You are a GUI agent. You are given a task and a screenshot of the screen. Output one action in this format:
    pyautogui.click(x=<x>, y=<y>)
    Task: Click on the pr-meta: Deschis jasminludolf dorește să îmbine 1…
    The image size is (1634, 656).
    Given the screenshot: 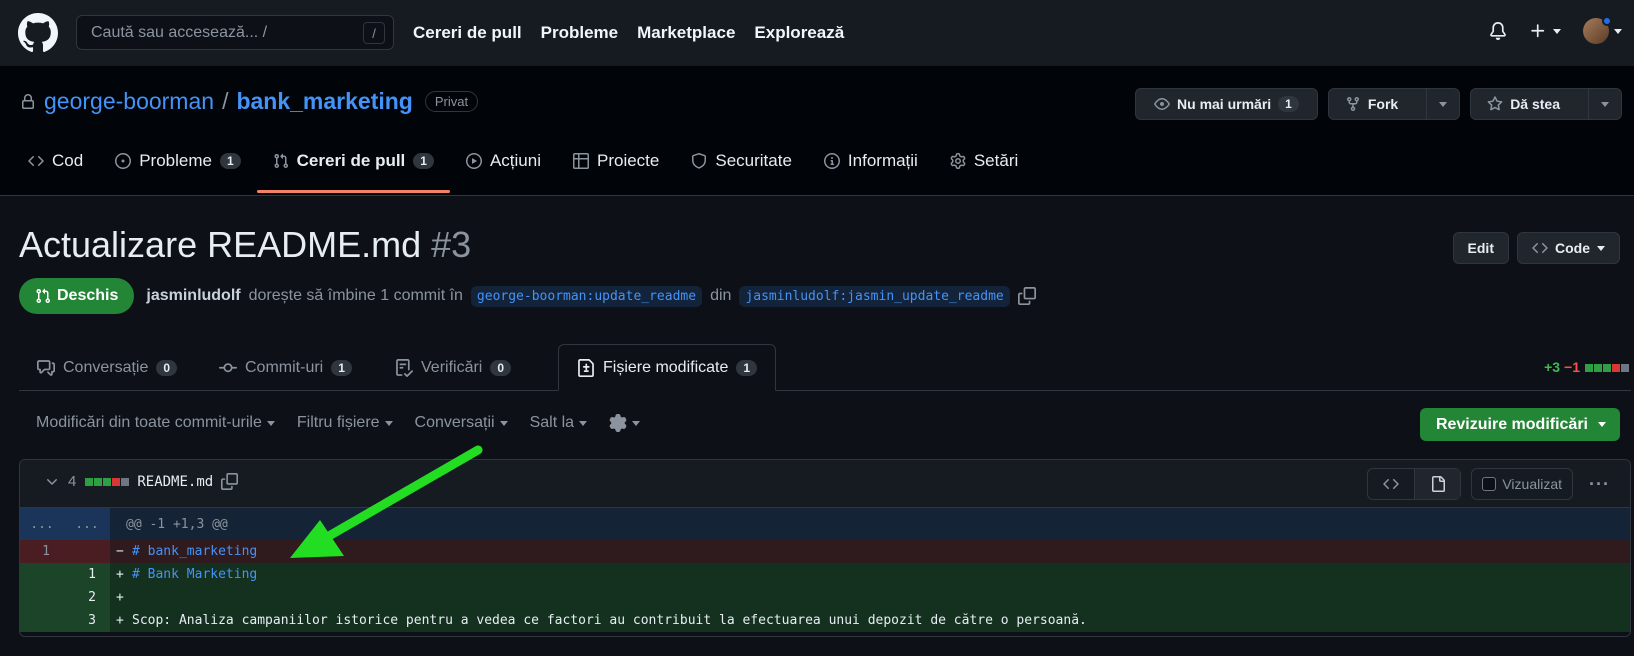 What is the action you would take?
    pyautogui.click(x=527, y=296)
    